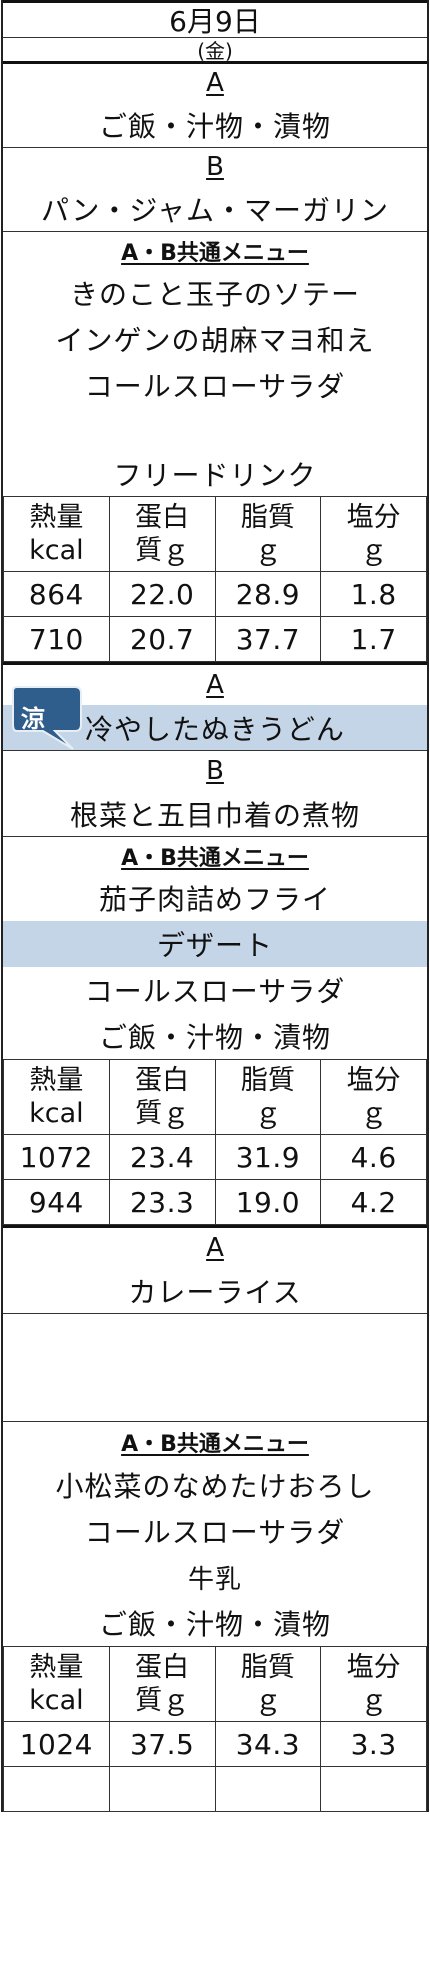  What do you see at coordinates (268, 1202) in the screenshot?
I see `fat-value: 19.0` at bounding box center [268, 1202].